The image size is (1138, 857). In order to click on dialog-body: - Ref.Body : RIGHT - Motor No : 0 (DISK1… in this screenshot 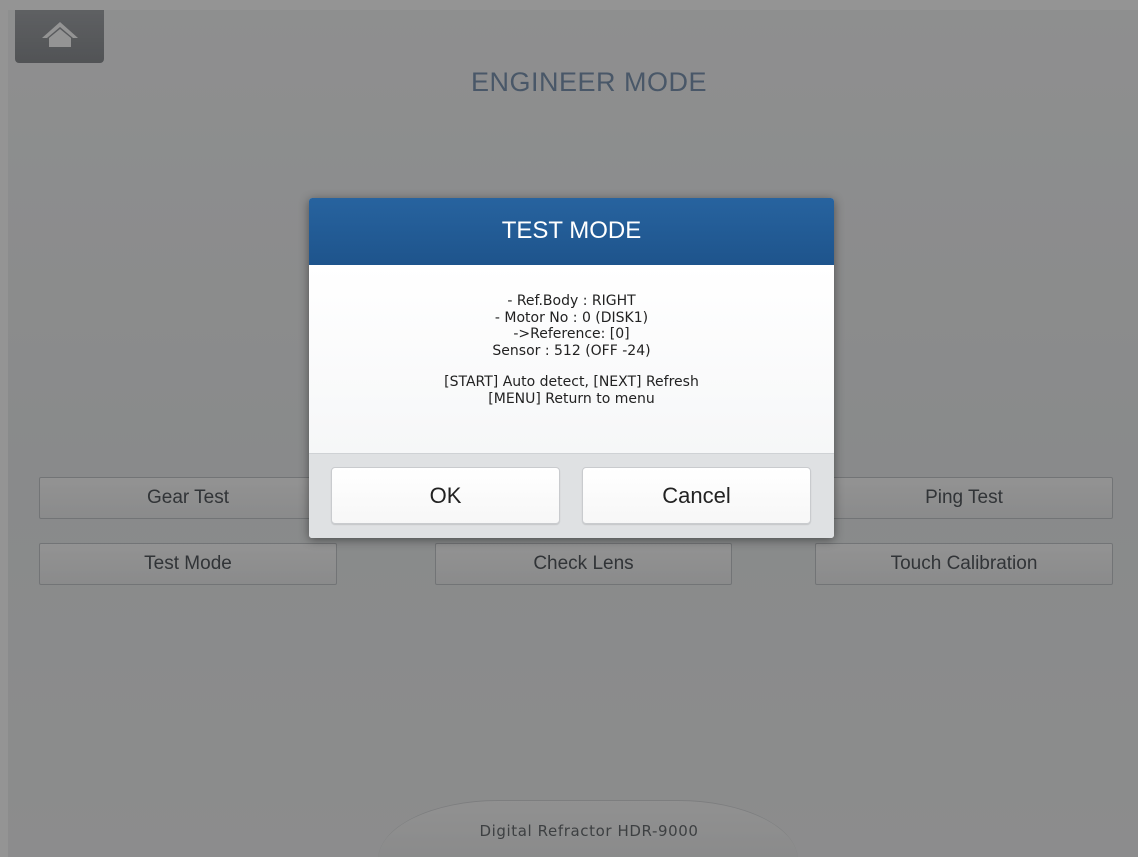, I will do `click(571, 359)`.